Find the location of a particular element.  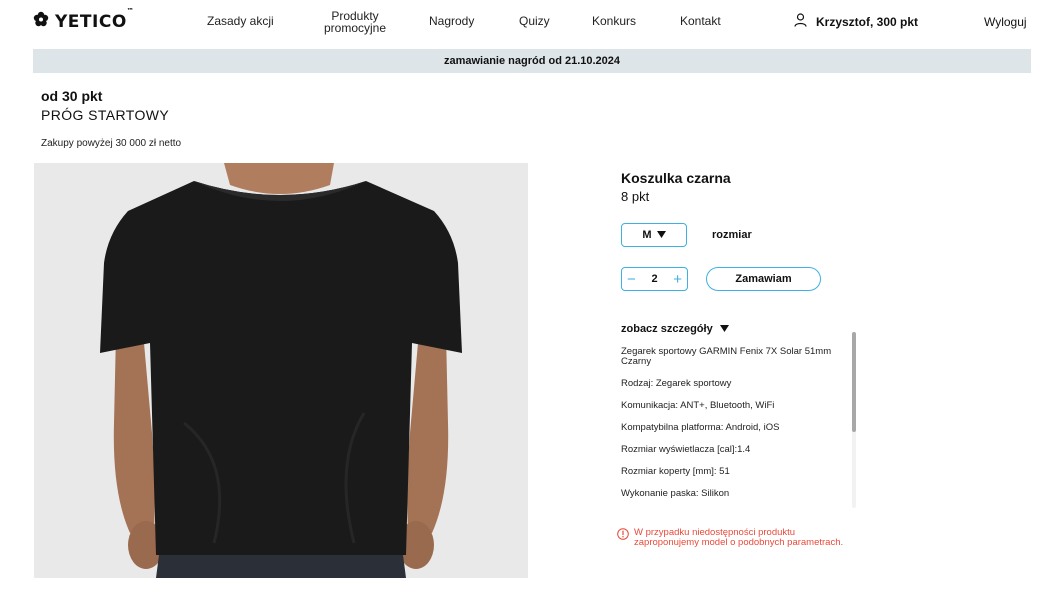

plus-icon: + is located at coordinates (677, 279).